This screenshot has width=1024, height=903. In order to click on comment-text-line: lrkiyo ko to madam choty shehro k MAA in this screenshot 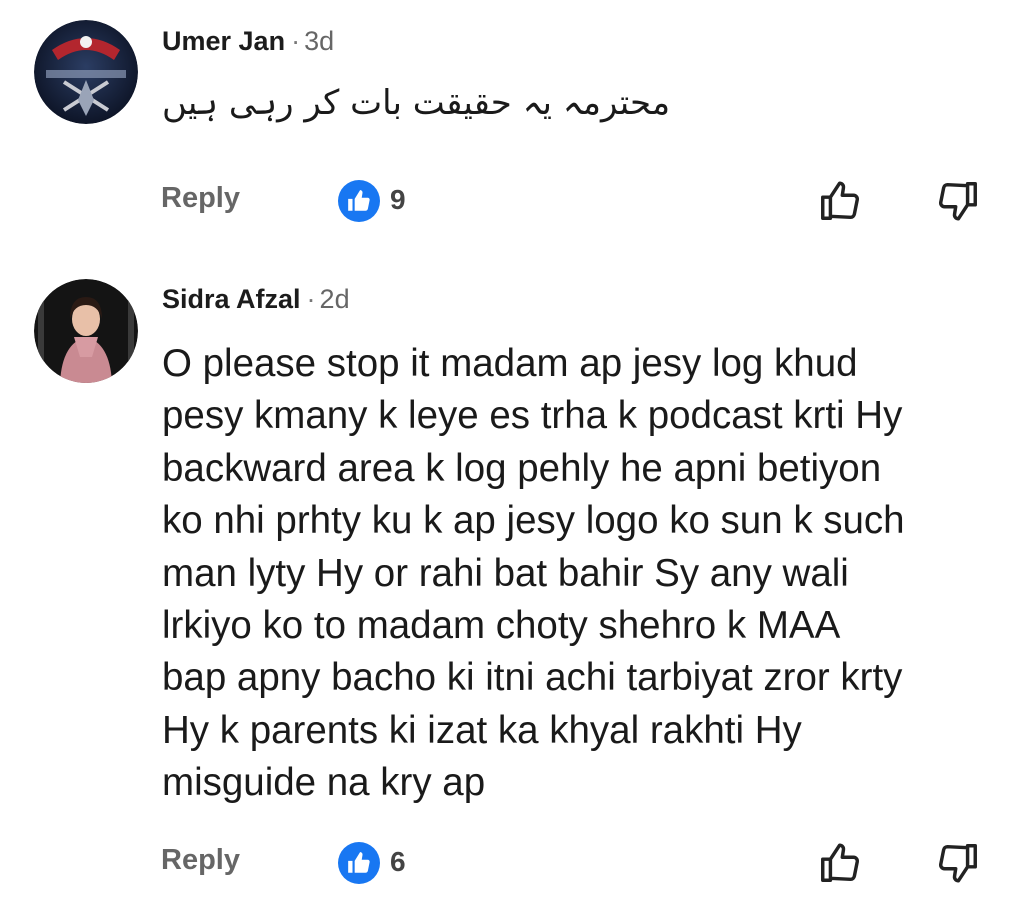, I will do `click(501, 626)`.